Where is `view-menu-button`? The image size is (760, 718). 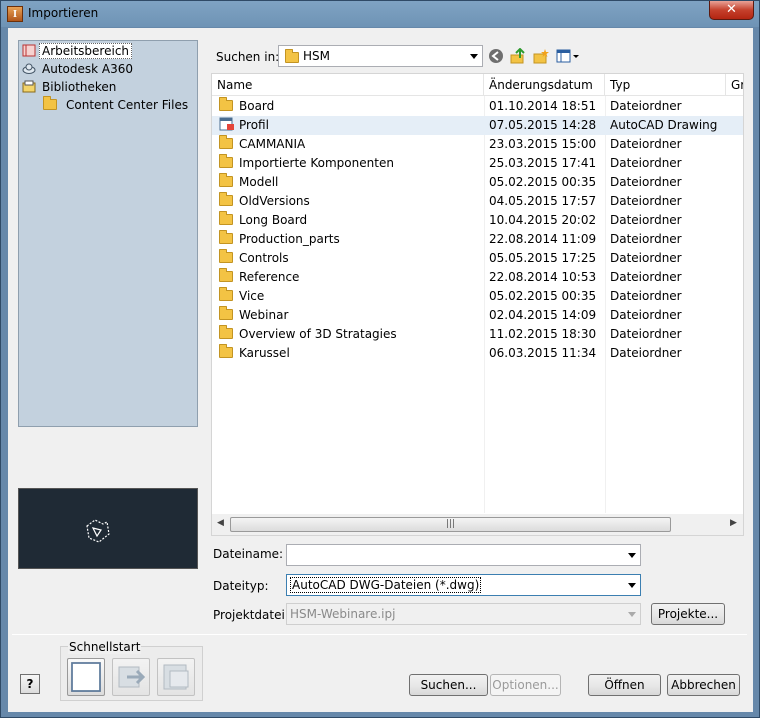
view-menu-button is located at coordinates (568, 56).